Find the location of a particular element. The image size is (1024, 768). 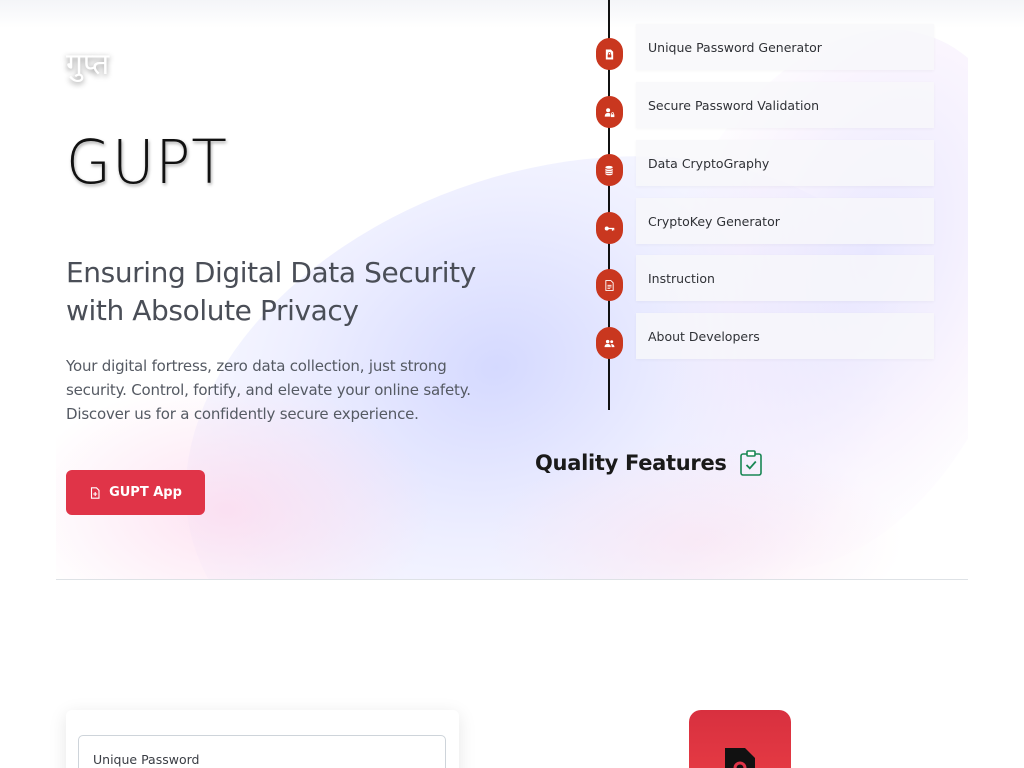

feature-card: CryptoKey Generator is located at coordinates (785, 221).